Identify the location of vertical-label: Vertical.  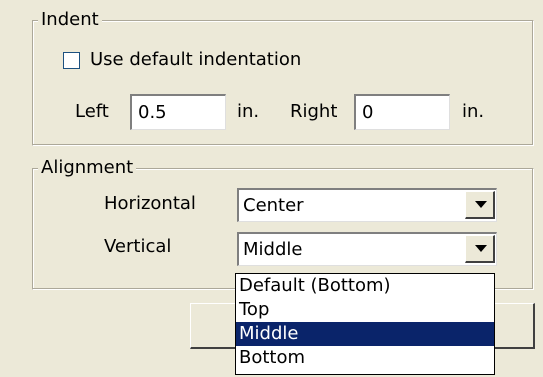
(138, 246).